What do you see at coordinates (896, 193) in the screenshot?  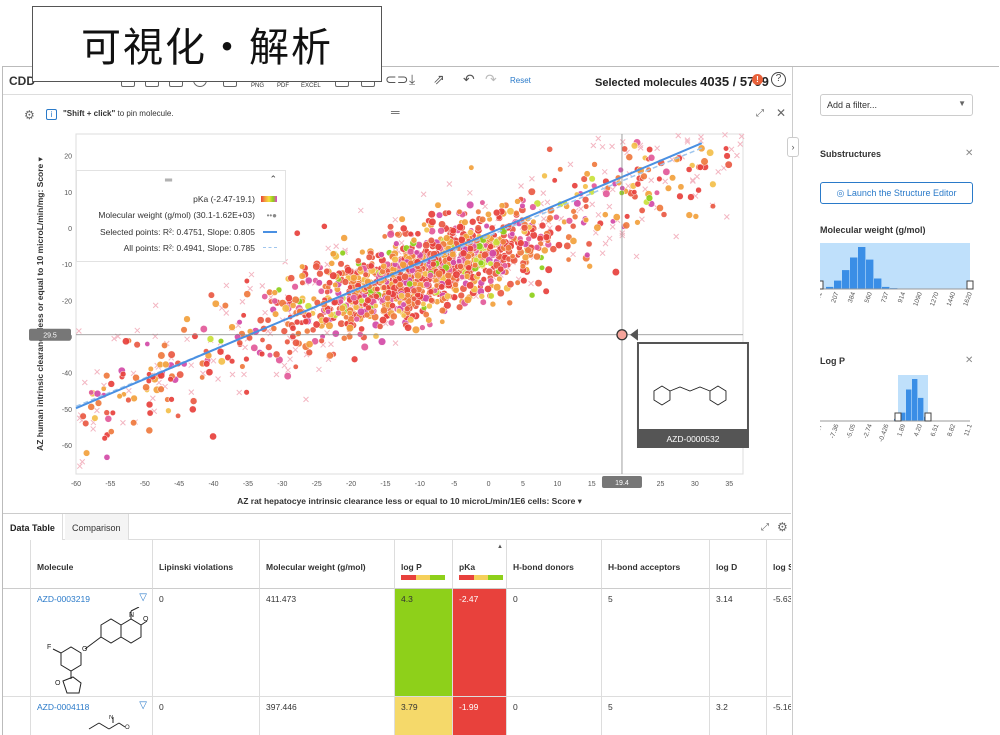 I see `launch-structure-editor-button: ◎ Launch the Structure Editor` at bounding box center [896, 193].